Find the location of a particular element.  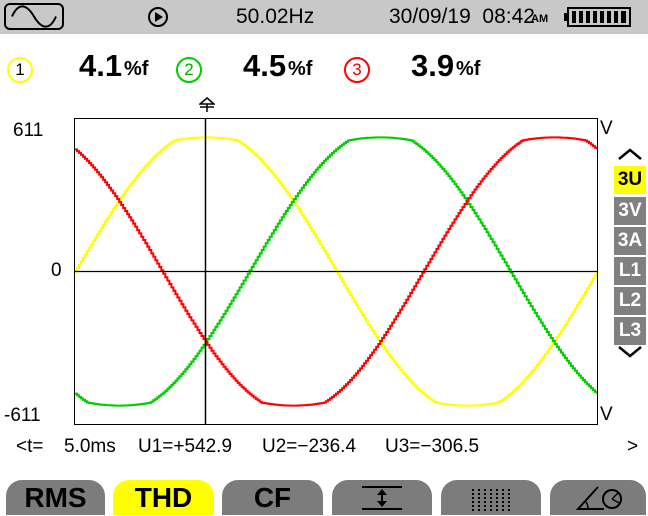

tab-bars is located at coordinates (491, 497).